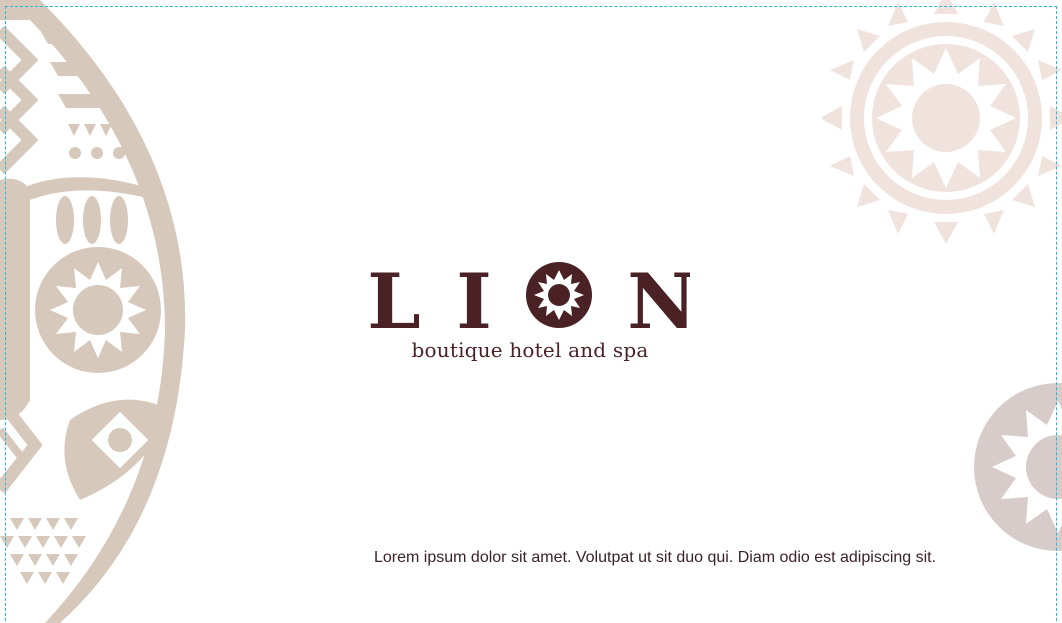 The width and height of the screenshot is (1062, 623). Describe the element at coordinates (530, 350) in the screenshot. I see `brand-tagline: boutique hotel and spa` at that location.